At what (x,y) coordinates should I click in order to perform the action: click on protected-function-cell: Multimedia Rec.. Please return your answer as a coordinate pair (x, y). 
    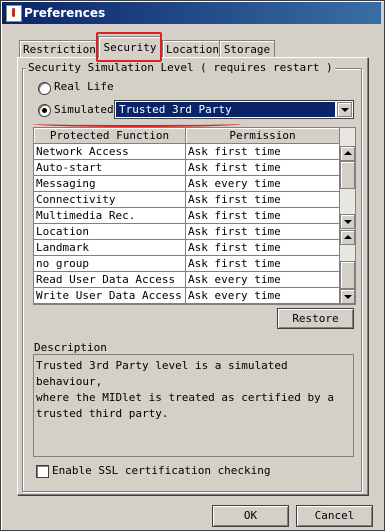
    Looking at the image, I should click on (110, 216).